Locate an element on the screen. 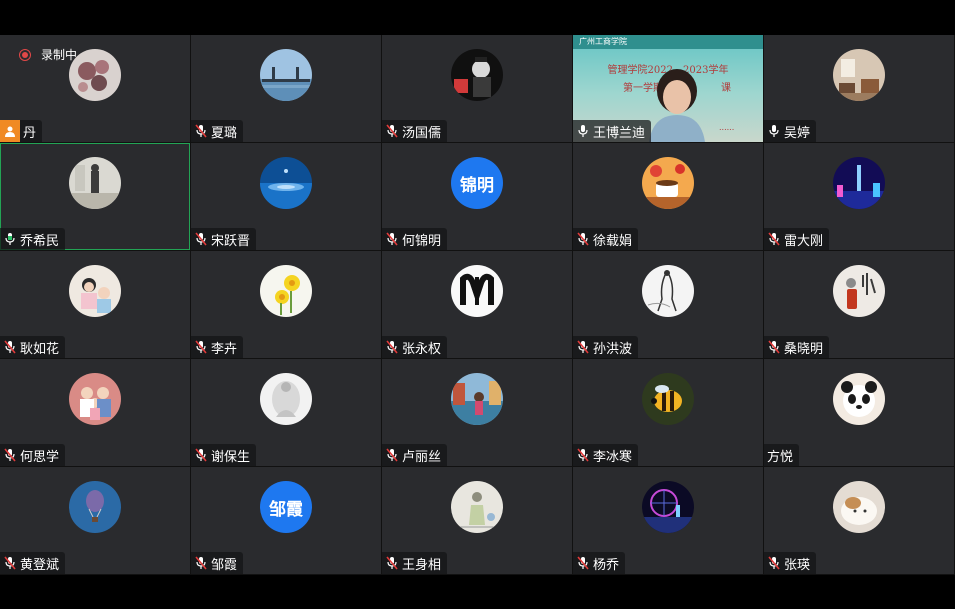 The height and width of the screenshot is (609, 955). participant-name: 卢丽丝 is located at coordinates (422, 457).